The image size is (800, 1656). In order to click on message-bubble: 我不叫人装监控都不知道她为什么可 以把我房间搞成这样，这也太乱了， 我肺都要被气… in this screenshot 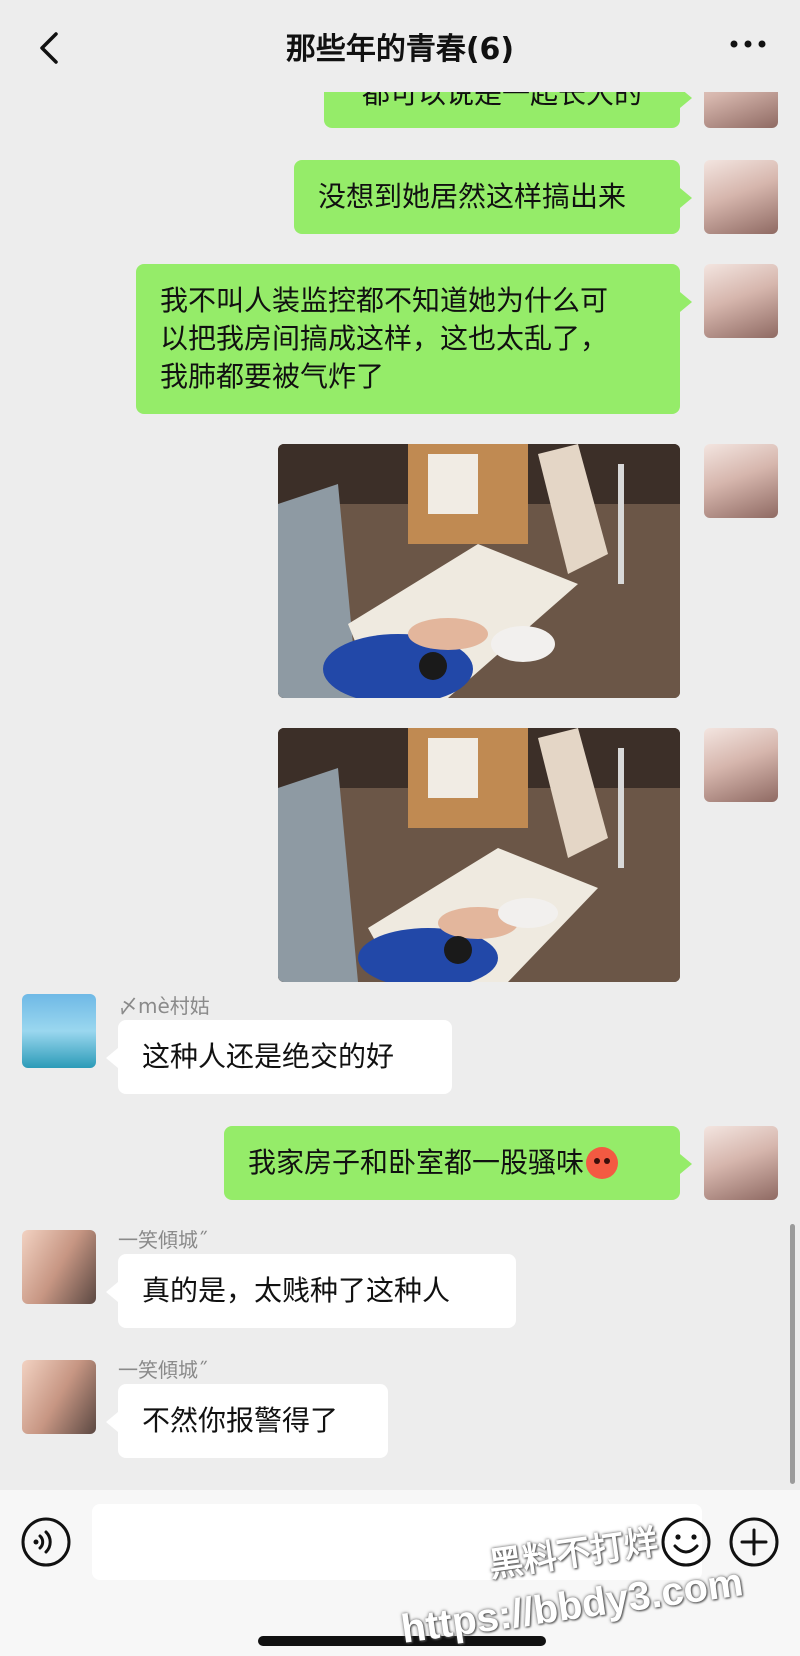, I will do `click(414, 339)`.